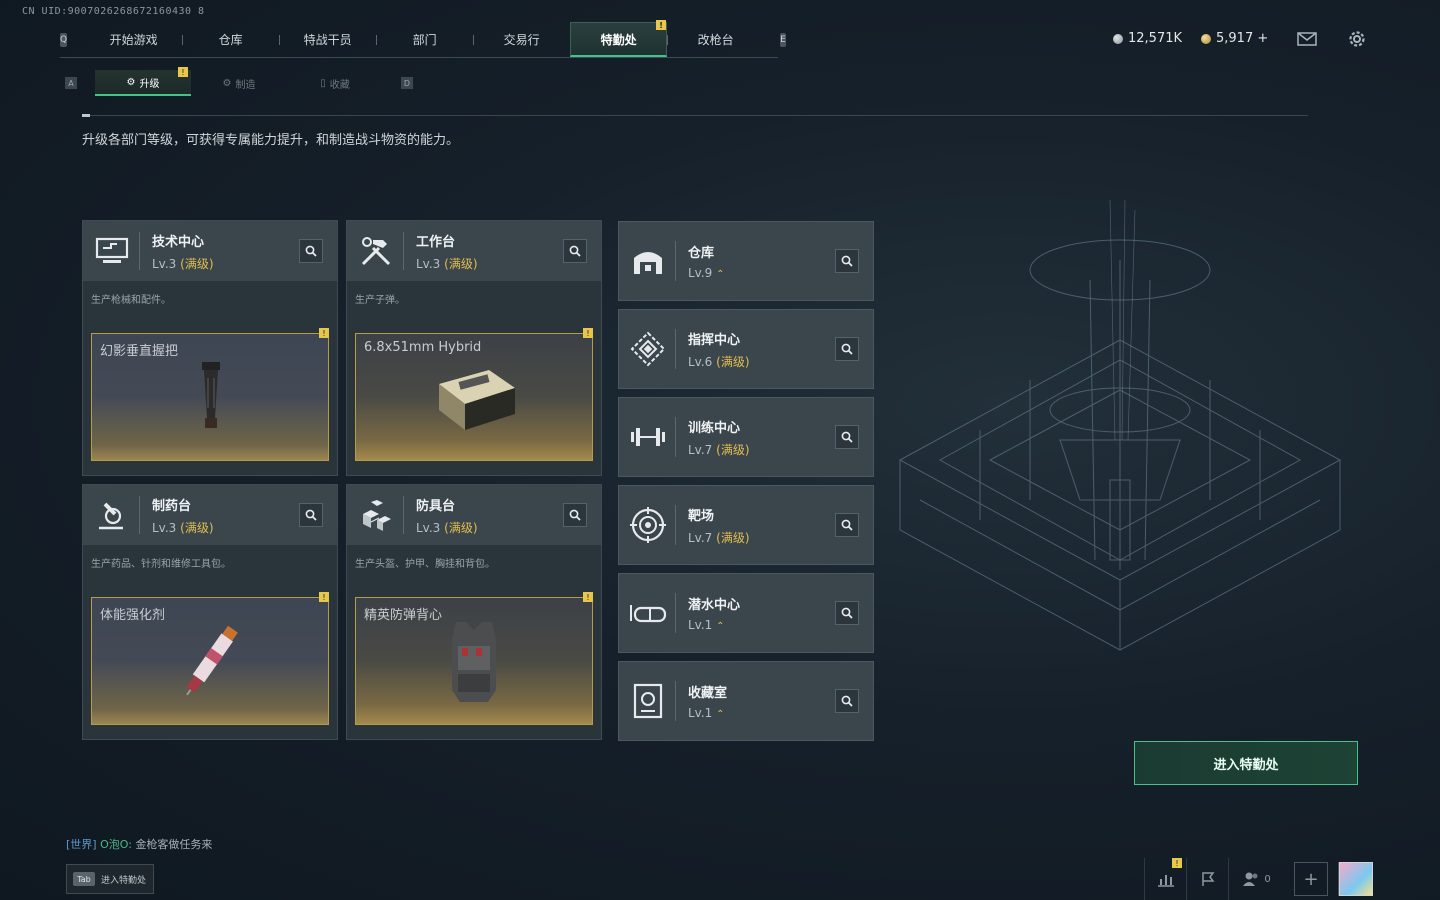 This screenshot has width=1440, height=900. Describe the element at coordinates (746, 349) in the screenshot. I see `facility-card-command-center: 指挥中心 Lv.6 (满级)` at that location.